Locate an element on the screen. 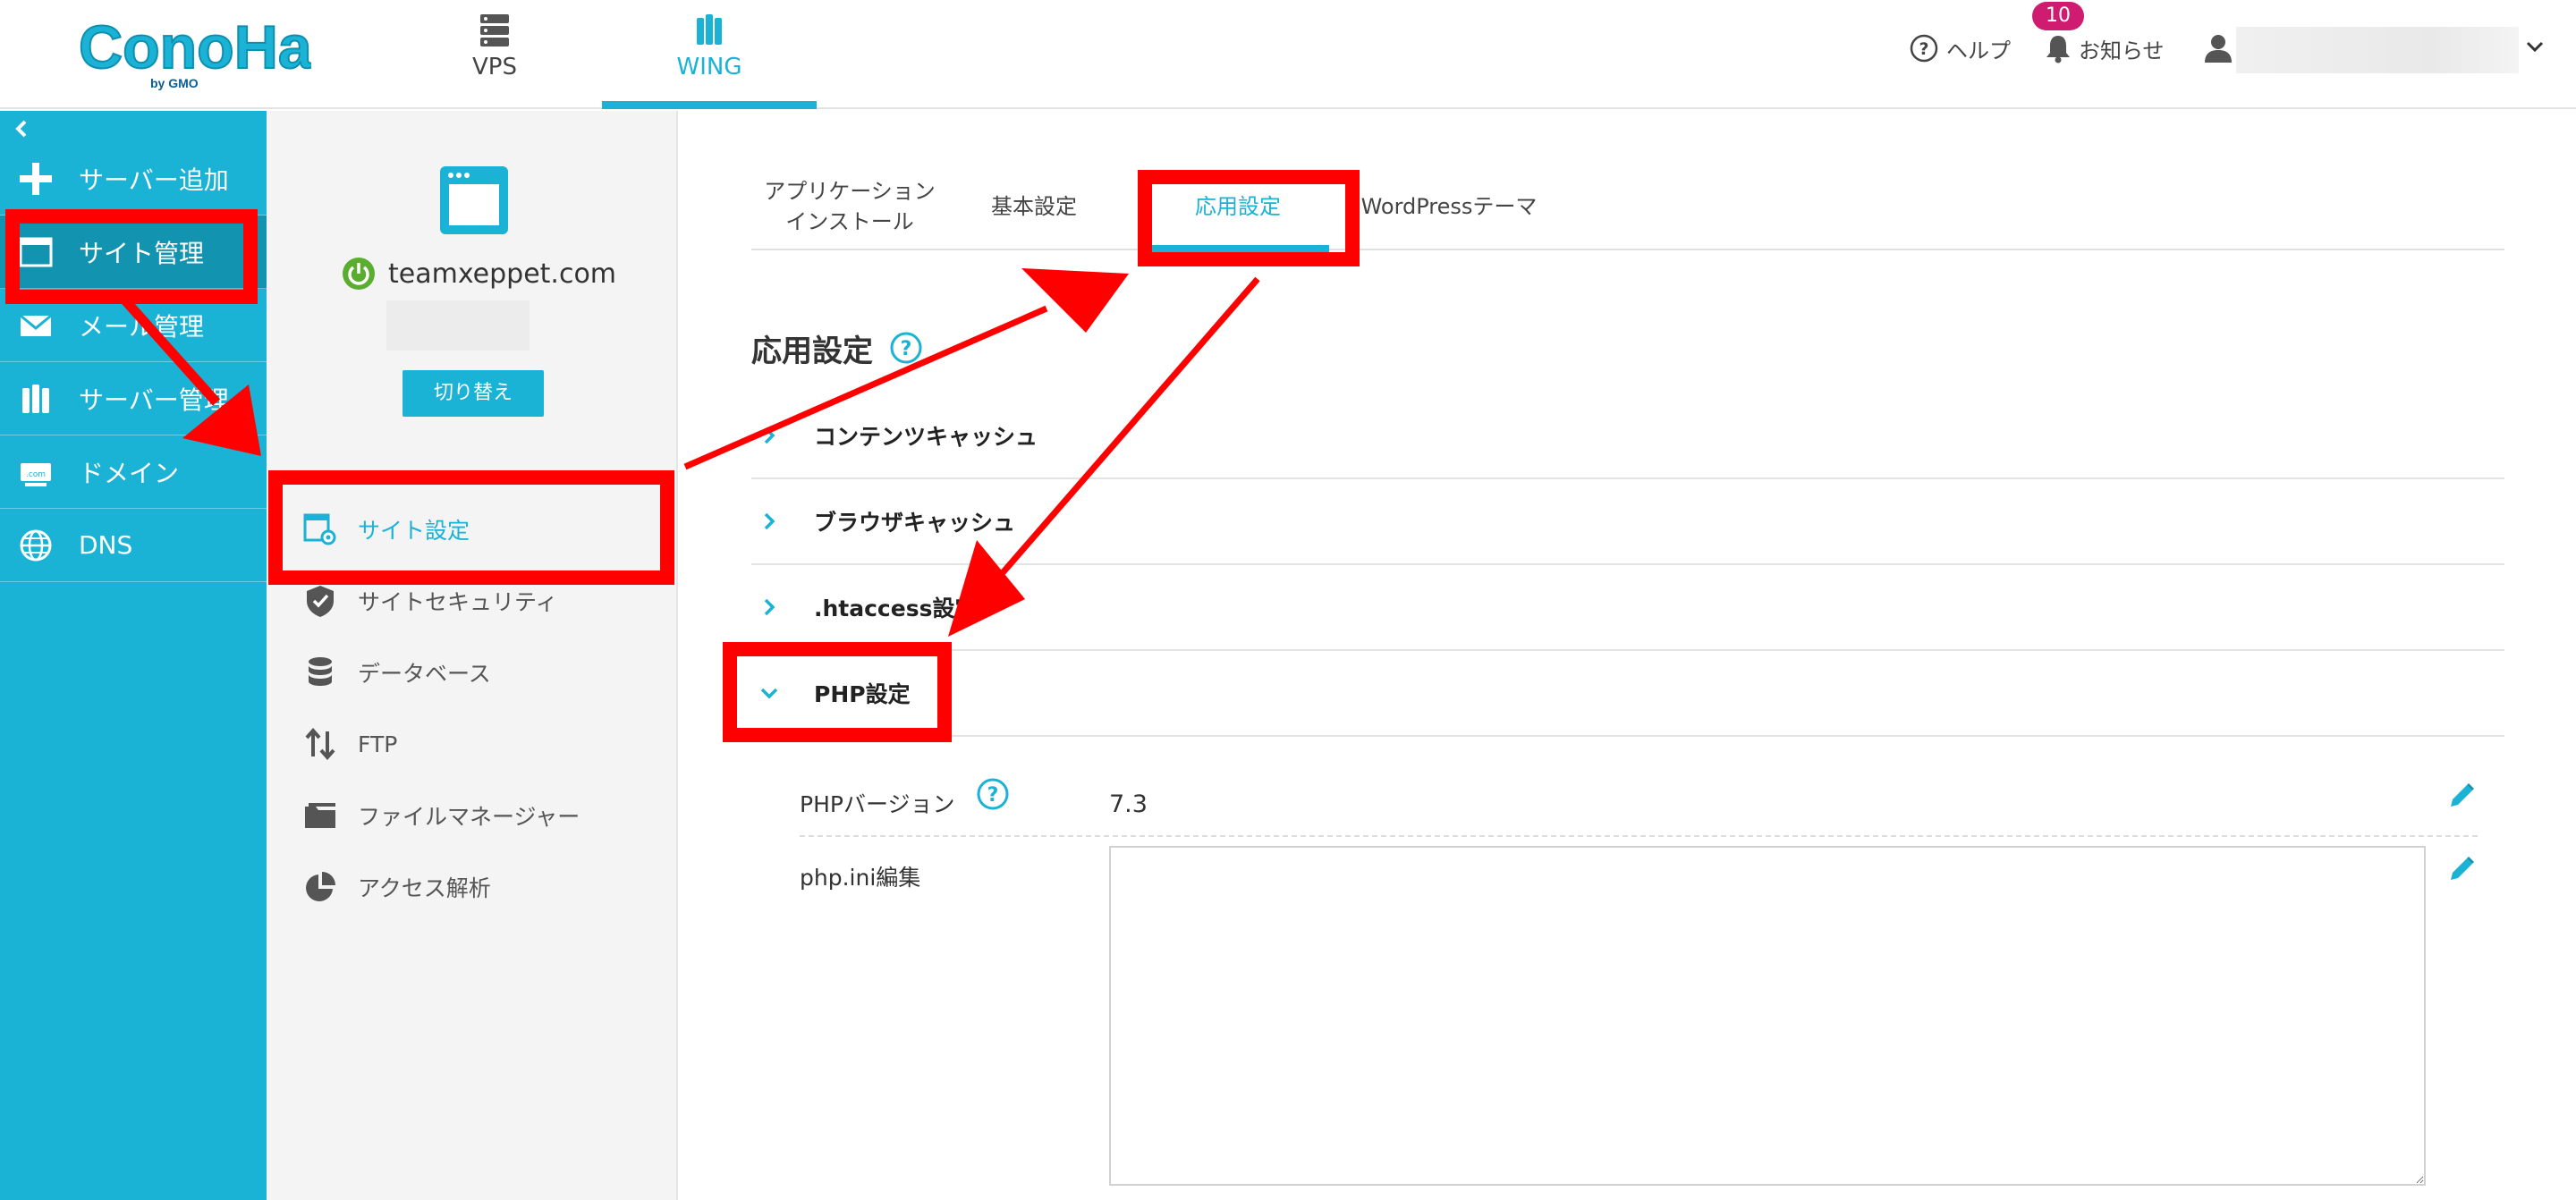 Image resolution: width=2576 pixels, height=1200 pixels. conoha-logo: ConoHa by GMO is located at coordinates (196, 53).